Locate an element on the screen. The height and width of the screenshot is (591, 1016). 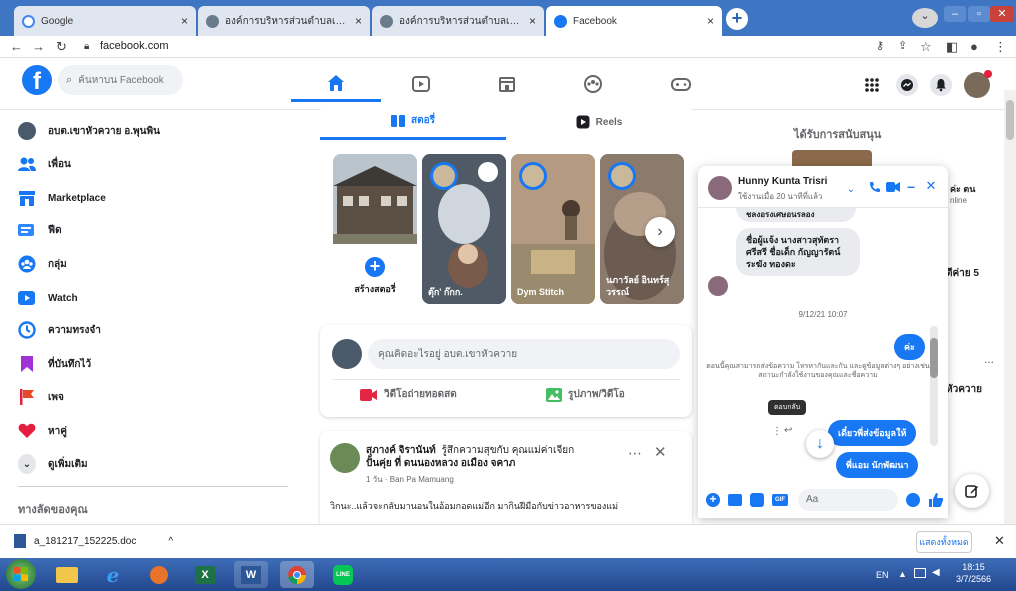
tab-abt-1: องค์การบริหารส่วนตำบลเขาหัวควาย × × is located at coordinates (284, 21).